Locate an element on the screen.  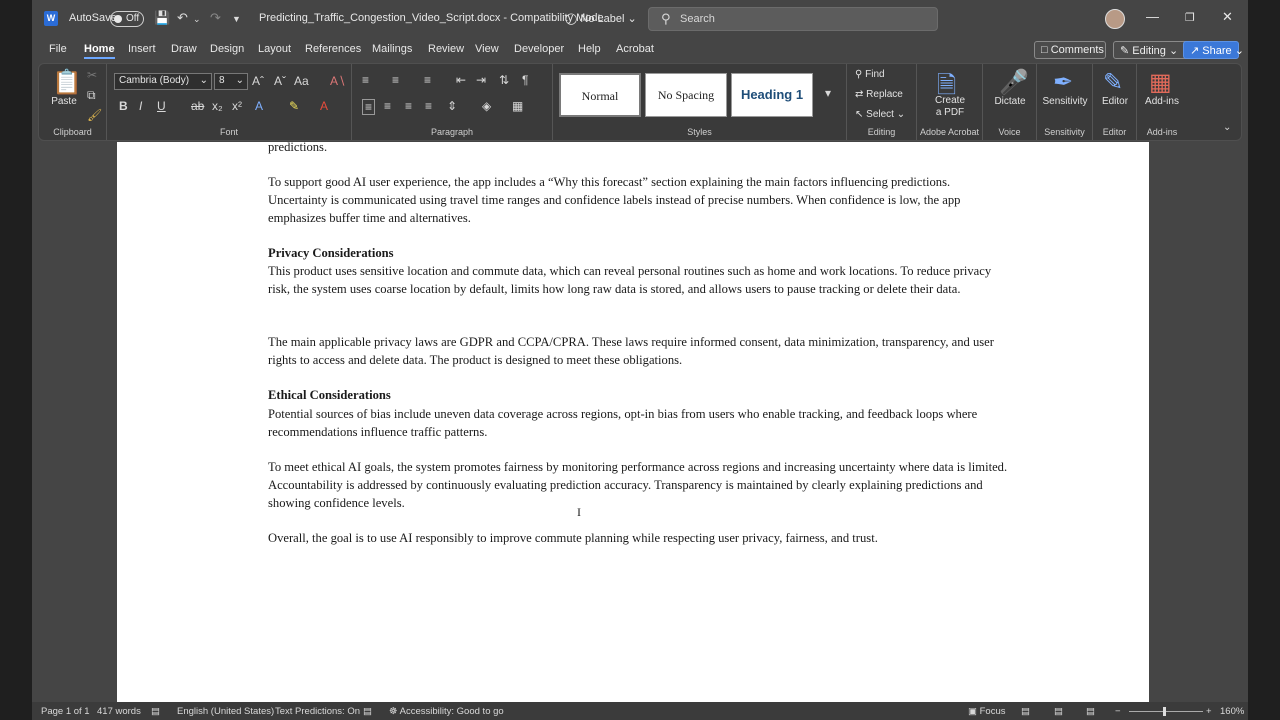
change-case-icon: Aa is located at coordinates (301, 81).